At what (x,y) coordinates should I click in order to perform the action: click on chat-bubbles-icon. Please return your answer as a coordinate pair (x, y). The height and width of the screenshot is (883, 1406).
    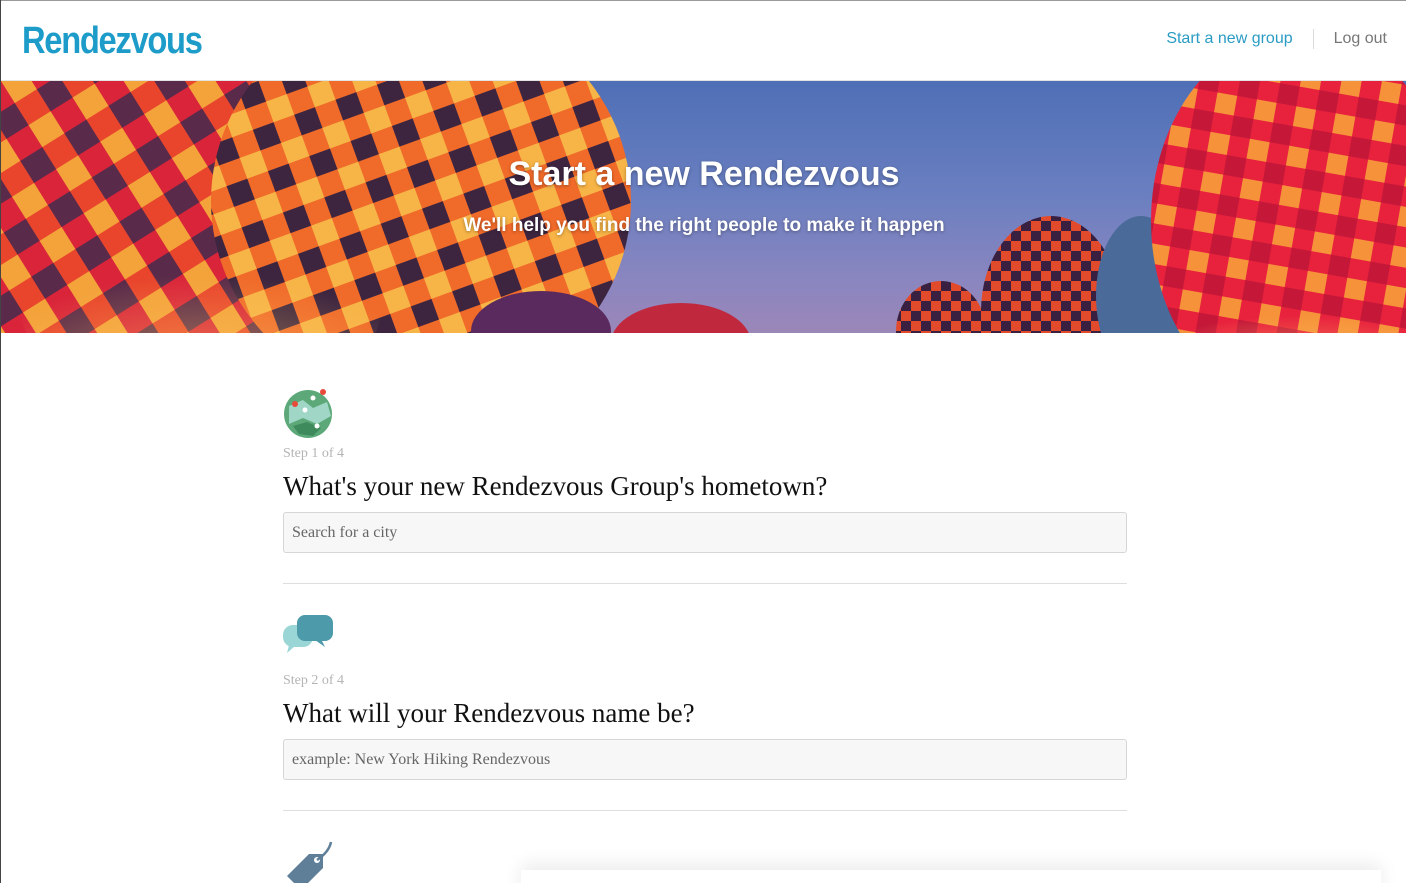
    Looking at the image, I should click on (308, 634).